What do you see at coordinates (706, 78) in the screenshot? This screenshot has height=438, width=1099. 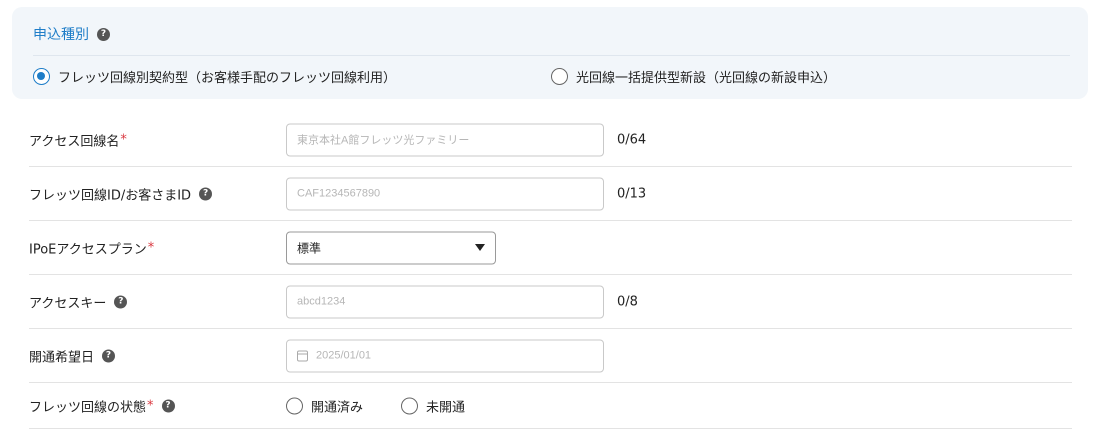 I see `radio-option-label: 光回線一括提供型新設（光回線の新設申込）` at bounding box center [706, 78].